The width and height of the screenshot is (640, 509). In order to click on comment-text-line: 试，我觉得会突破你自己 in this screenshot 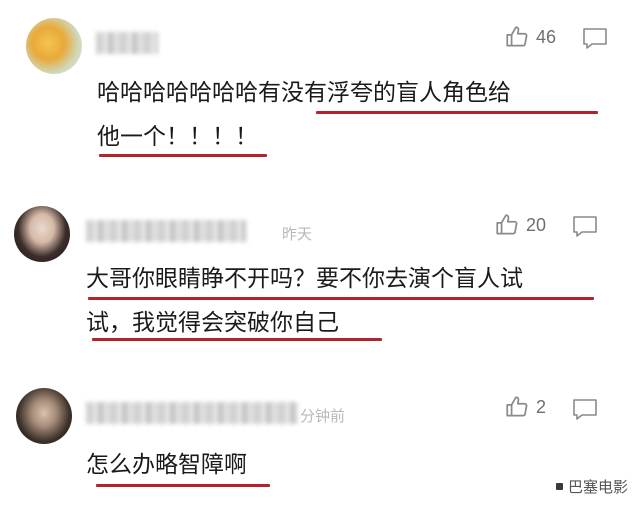, I will do `click(212, 323)`.